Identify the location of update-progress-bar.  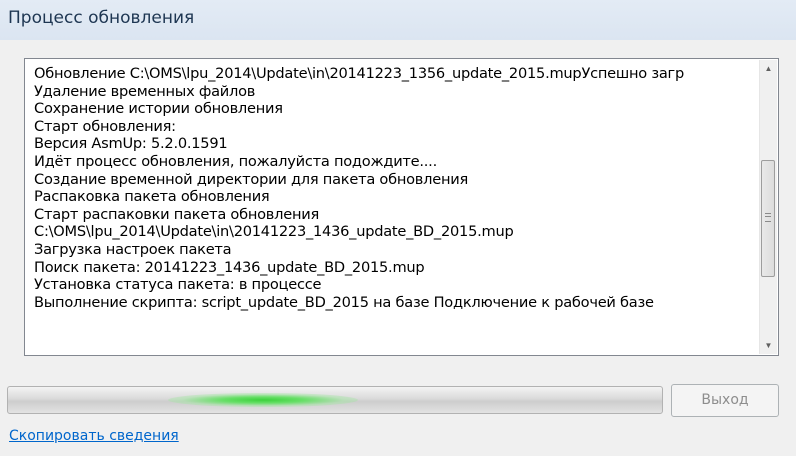
(335, 400).